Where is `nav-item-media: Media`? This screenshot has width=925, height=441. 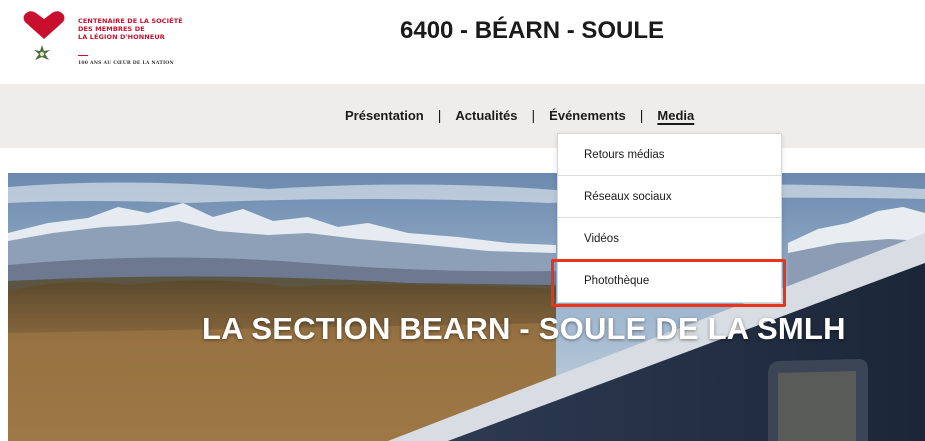 nav-item-media: Media is located at coordinates (675, 115).